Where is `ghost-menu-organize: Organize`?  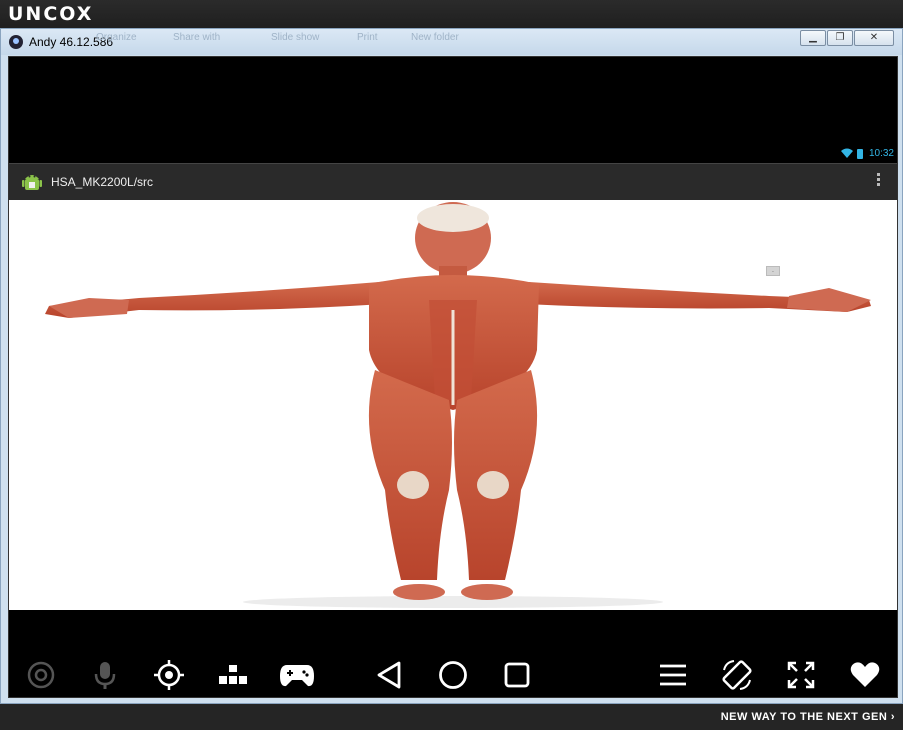 ghost-menu-organize: Organize is located at coordinates (116, 37).